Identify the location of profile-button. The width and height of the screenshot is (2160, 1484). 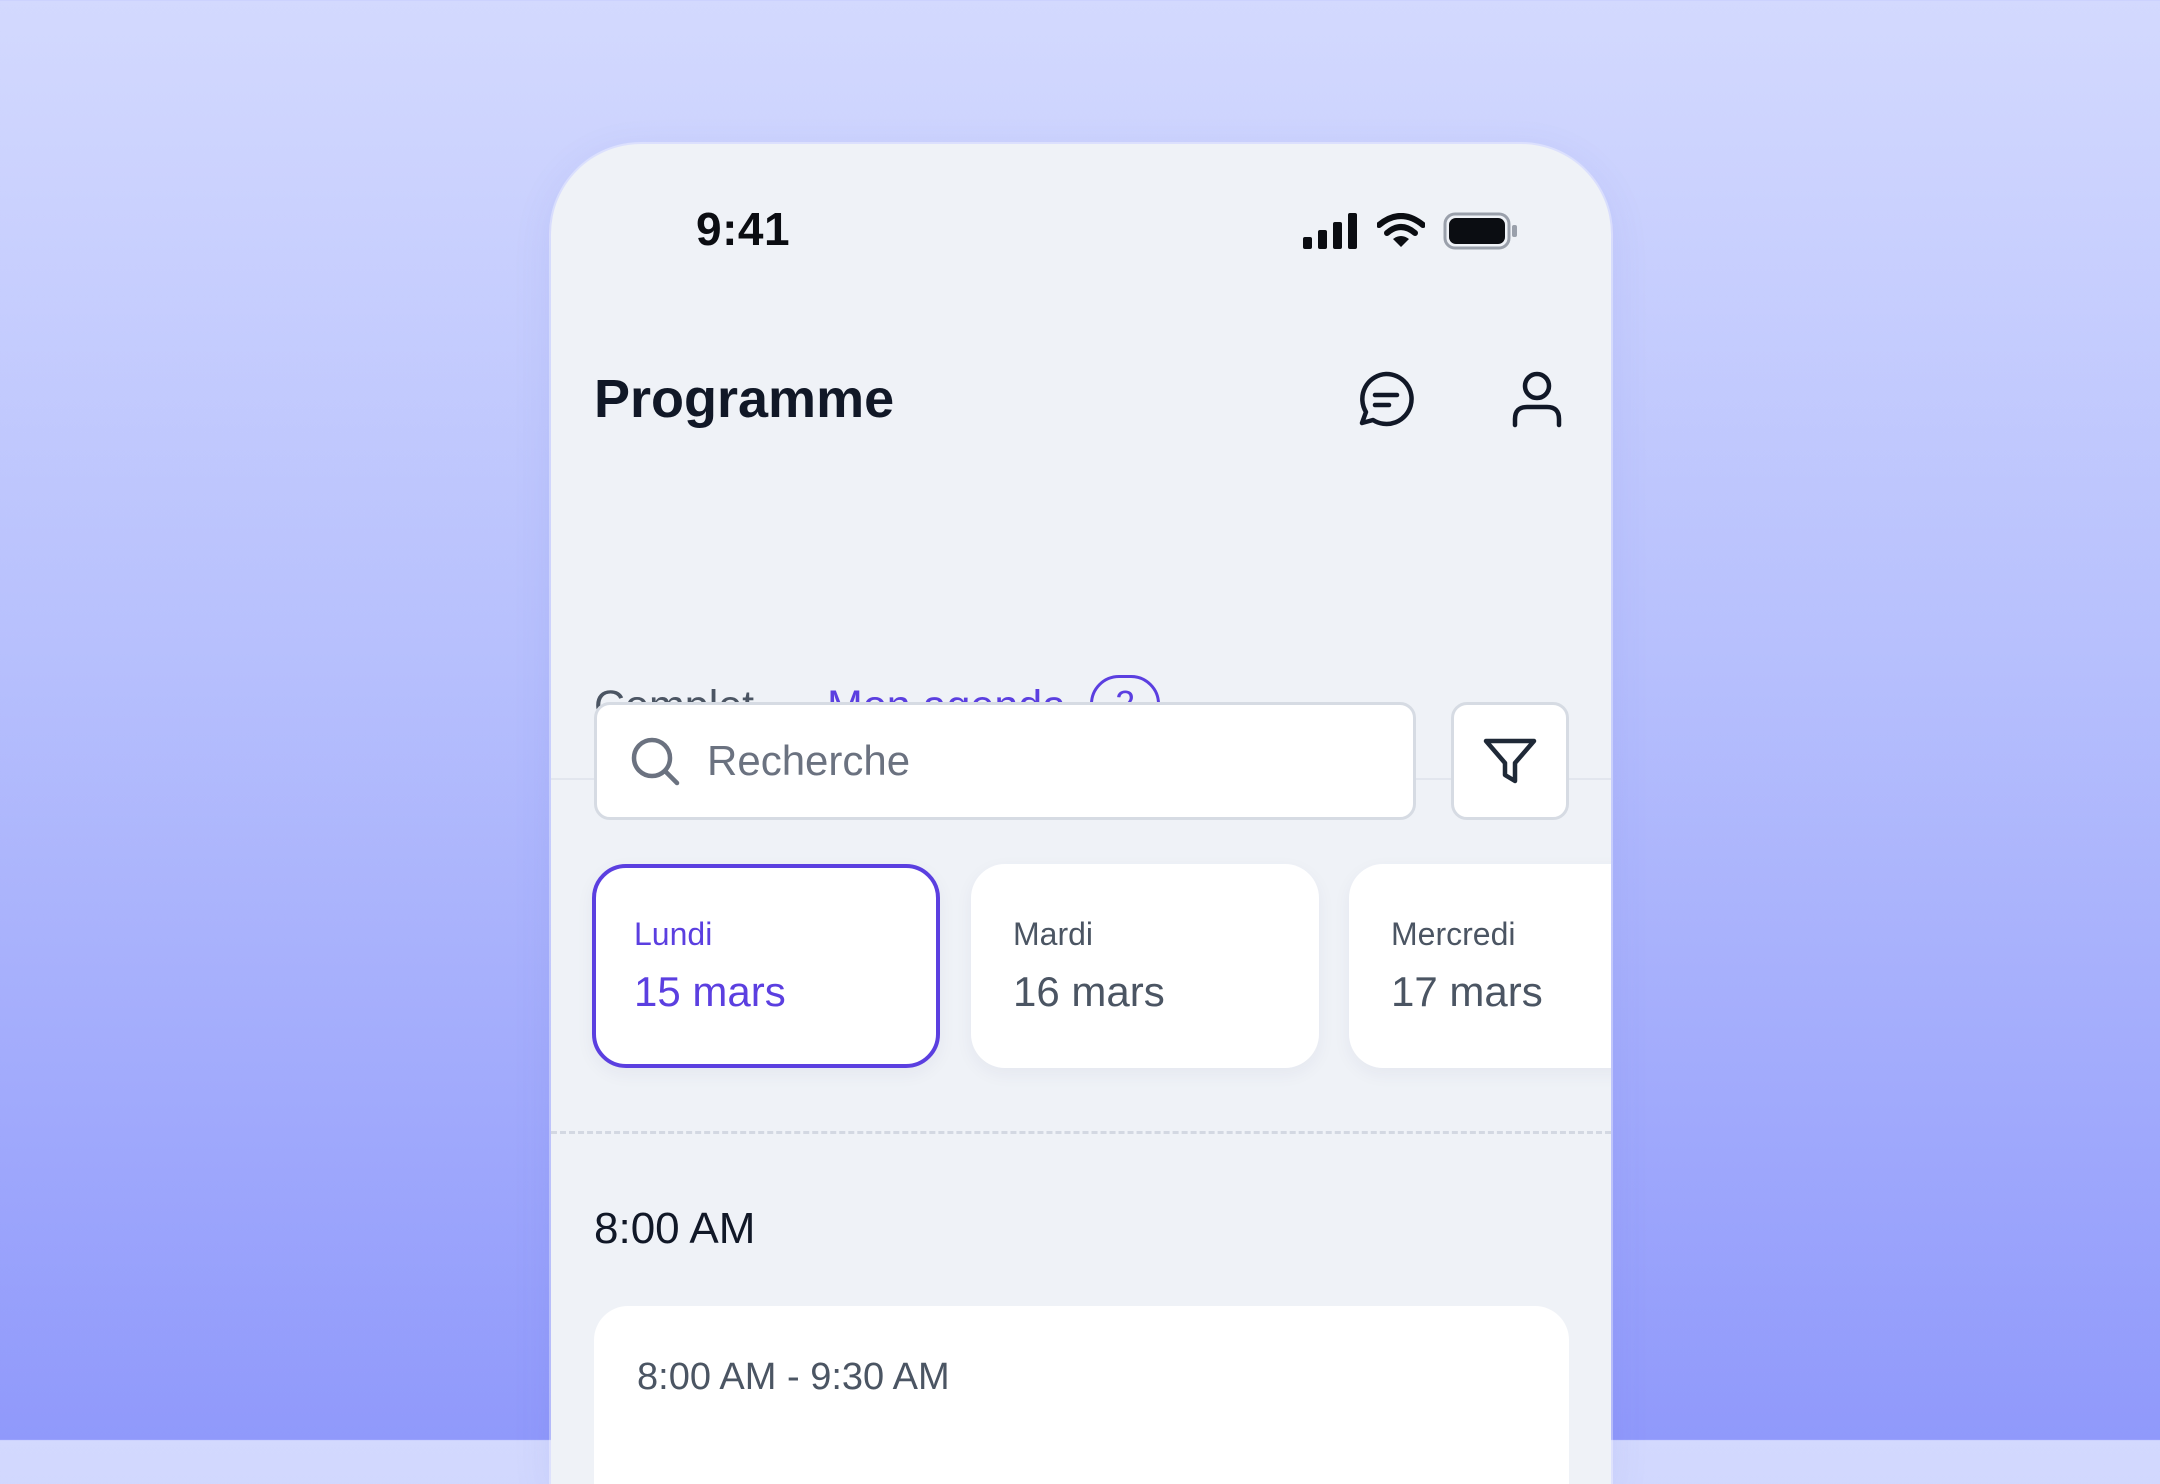
(1537, 399).